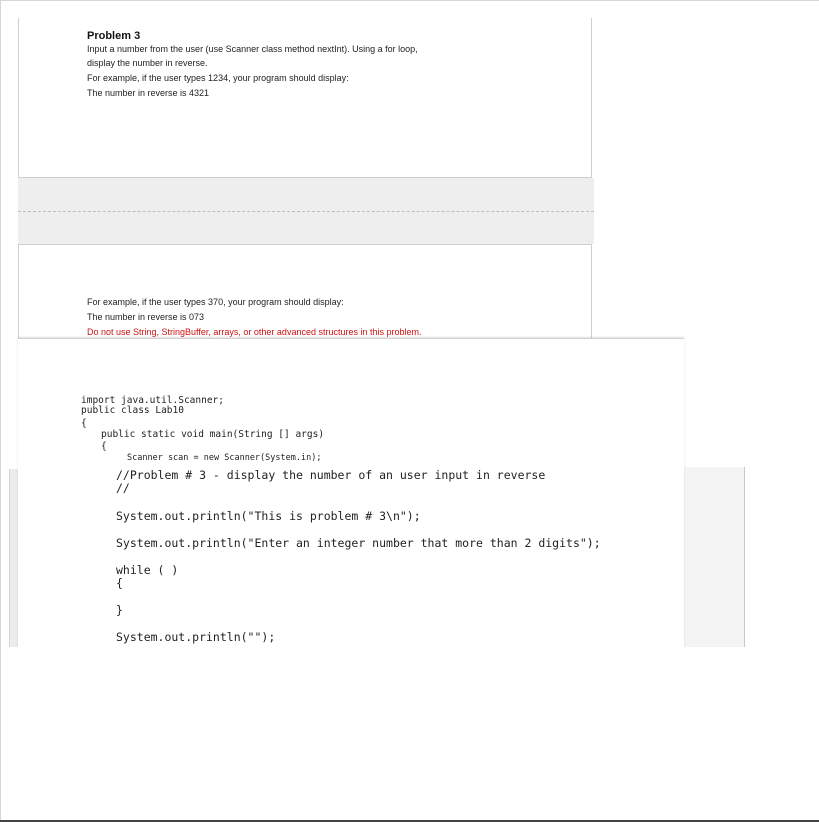 This screenshot has height=822, width=819. I want to click on code-line-scanner: Scanner scan = new Scanner(System.in);, so click(224, 458).